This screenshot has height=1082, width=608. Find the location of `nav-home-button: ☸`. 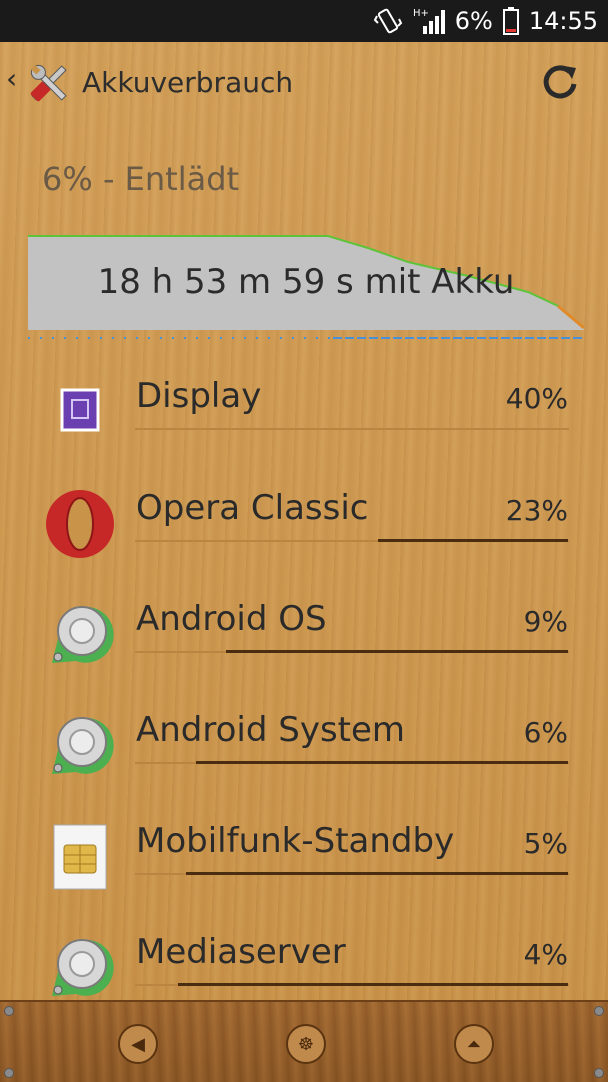

nav-home-button: ☸ is located at coordinates (306, 1044).